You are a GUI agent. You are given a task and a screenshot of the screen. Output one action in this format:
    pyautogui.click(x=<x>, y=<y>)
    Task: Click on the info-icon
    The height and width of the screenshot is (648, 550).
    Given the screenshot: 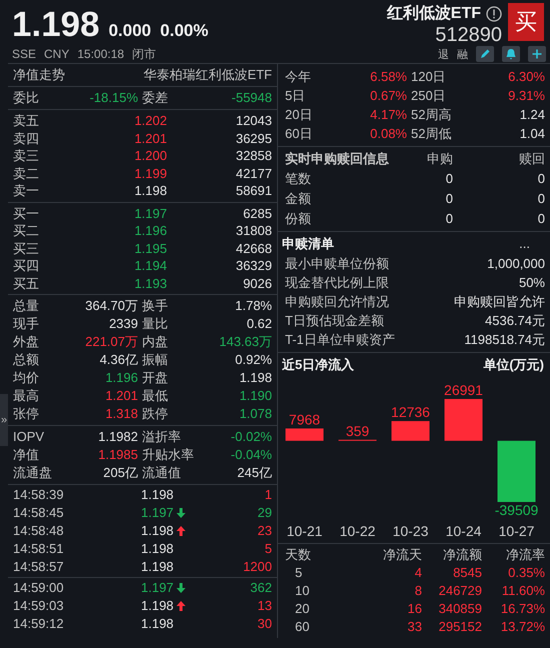 What is the action you would take?
    pyautogui.click(x=494, y=14)
    